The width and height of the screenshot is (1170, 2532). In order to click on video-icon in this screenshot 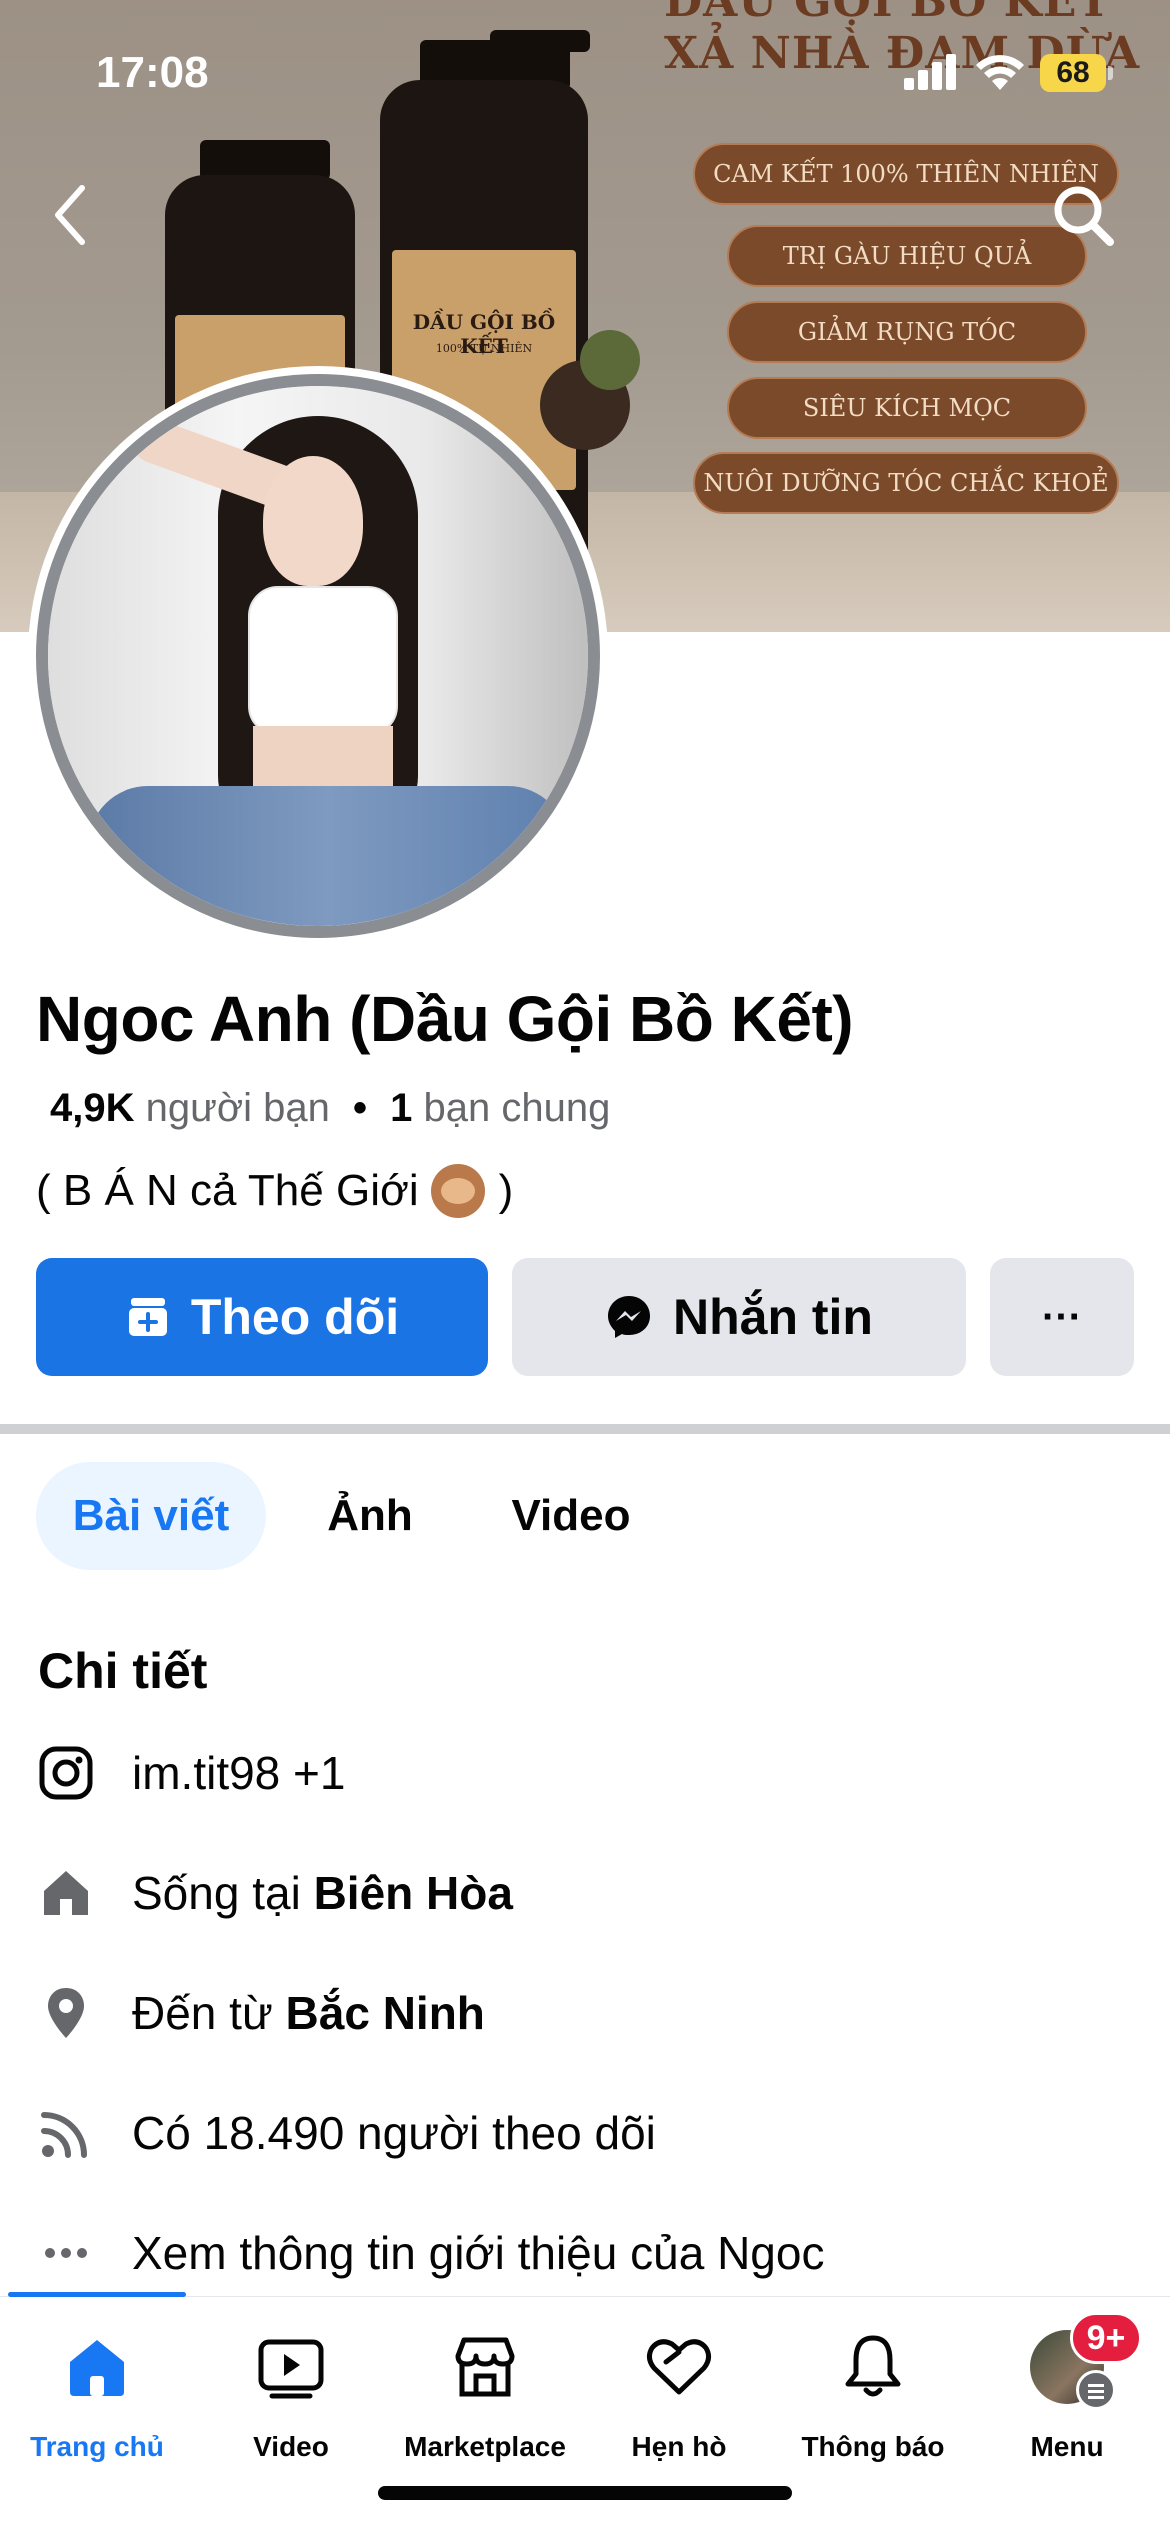, I will do `click(291, 2367)`.